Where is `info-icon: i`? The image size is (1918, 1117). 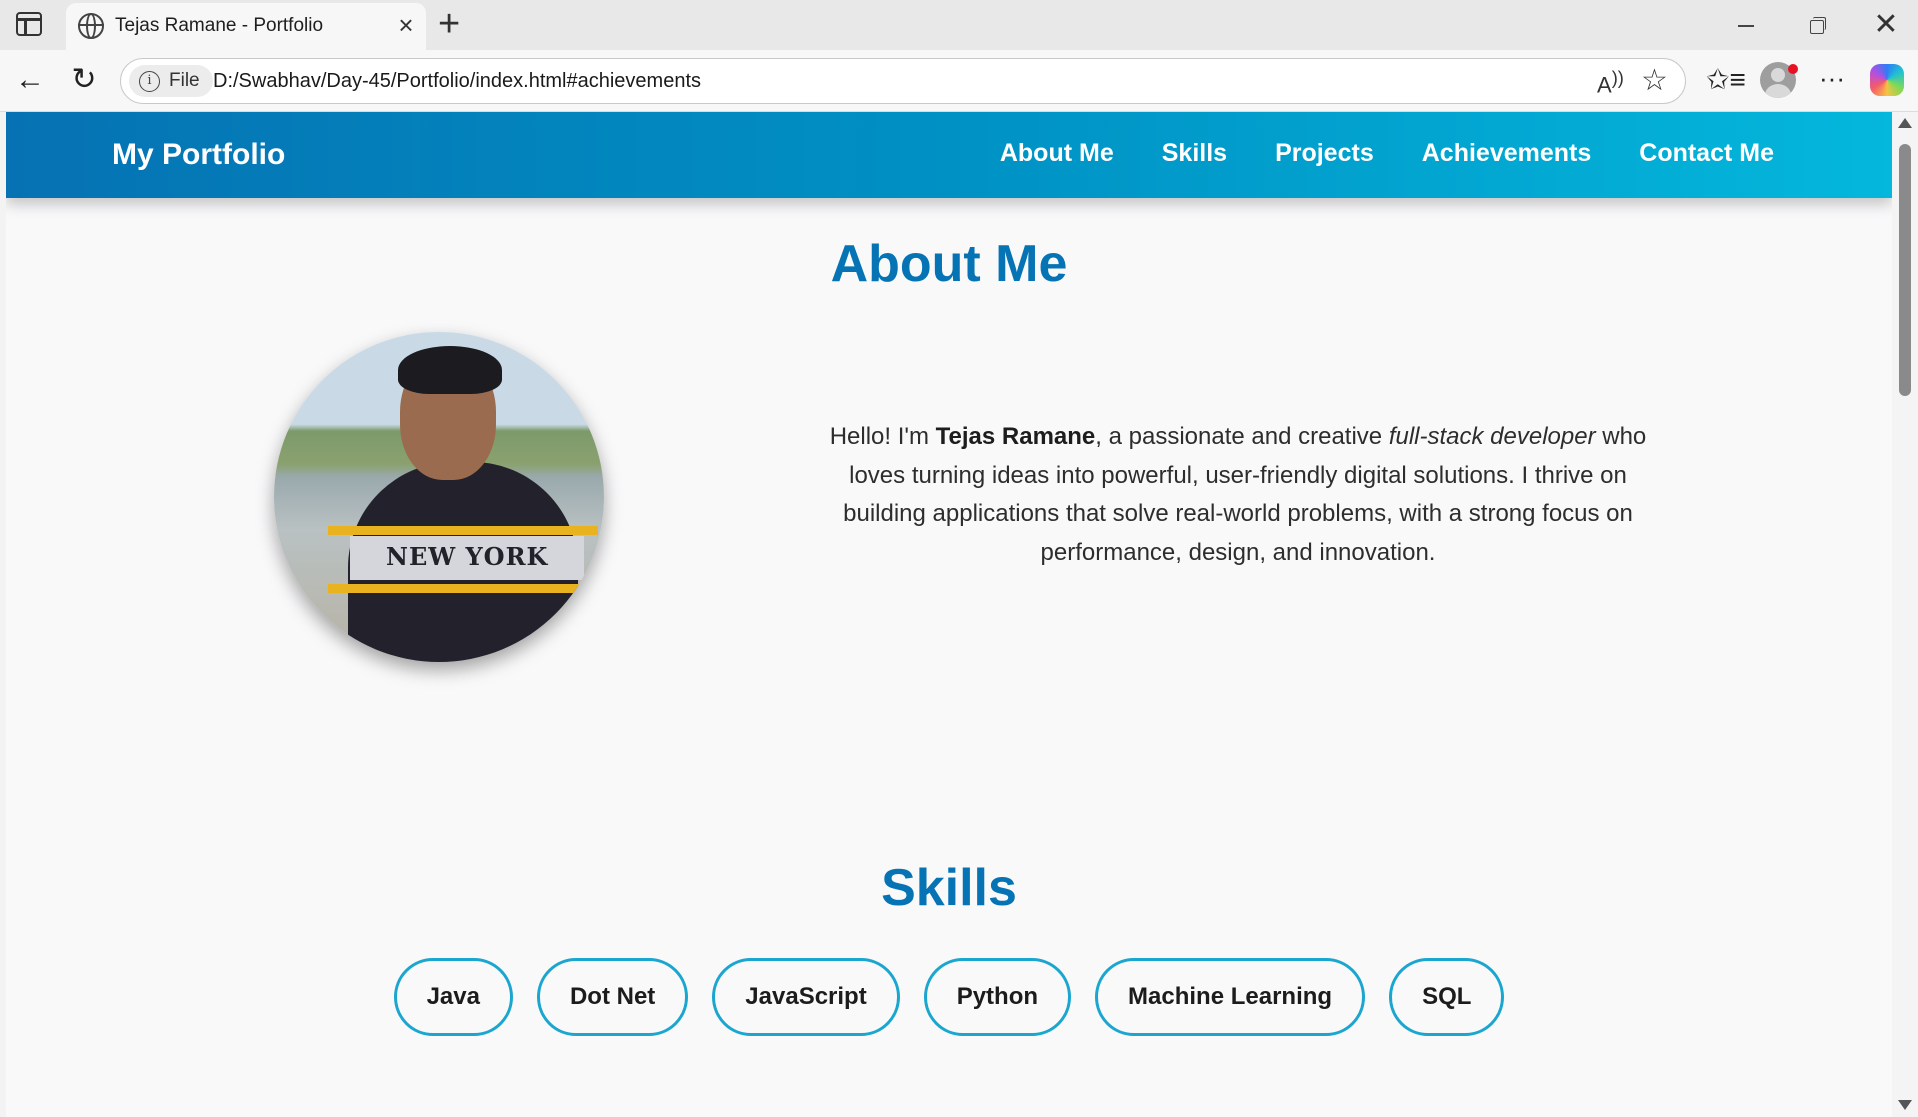 info-icon: i is located at coordinates (149, 81).